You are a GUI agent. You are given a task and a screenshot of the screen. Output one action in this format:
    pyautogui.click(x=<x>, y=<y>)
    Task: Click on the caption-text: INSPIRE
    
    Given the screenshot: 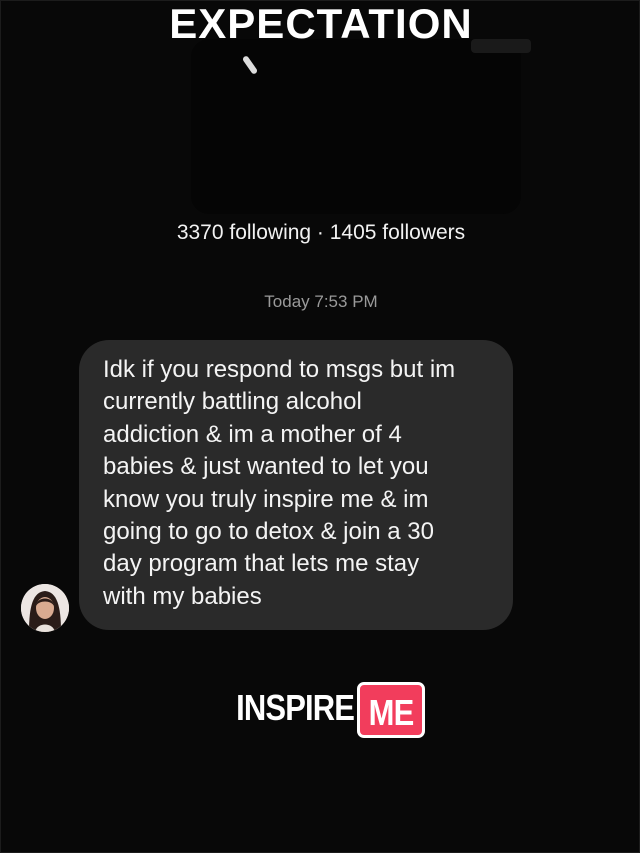 What is the action you would take?
    pyautogui.click(x=295, y=707)
    